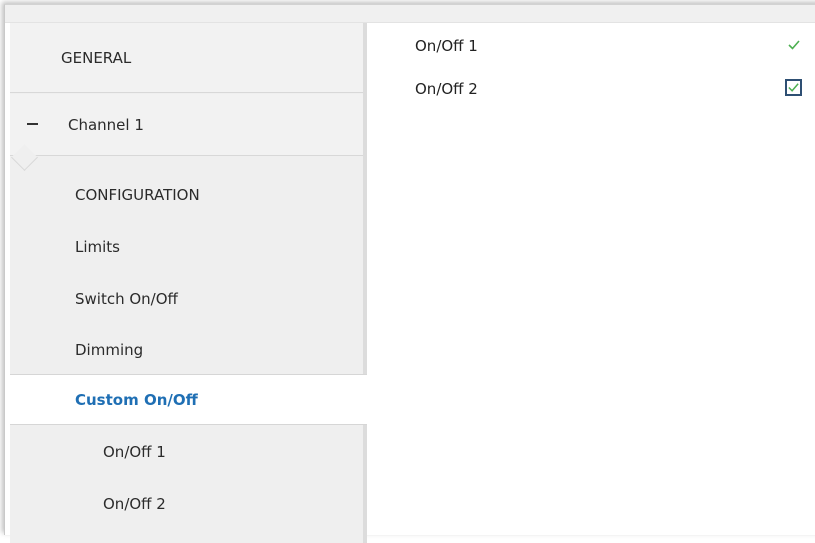  Describe the element at coordinates (96, 57) in the screenshot. I see `sidebar-item-label: GENERAL` at that location.